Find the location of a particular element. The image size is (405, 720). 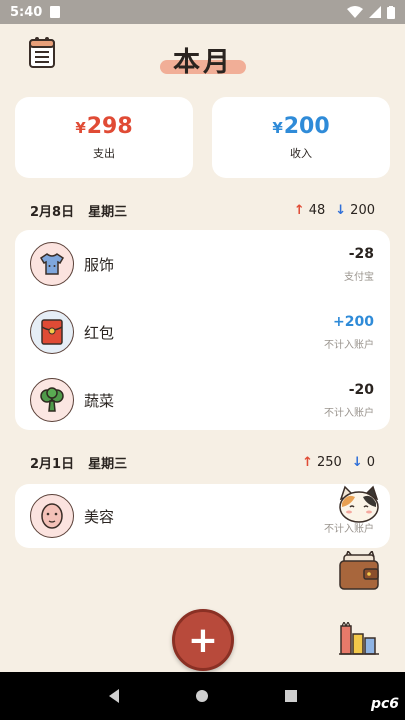

income-card: ¥200 收入 is located at coordinates (301, 137).